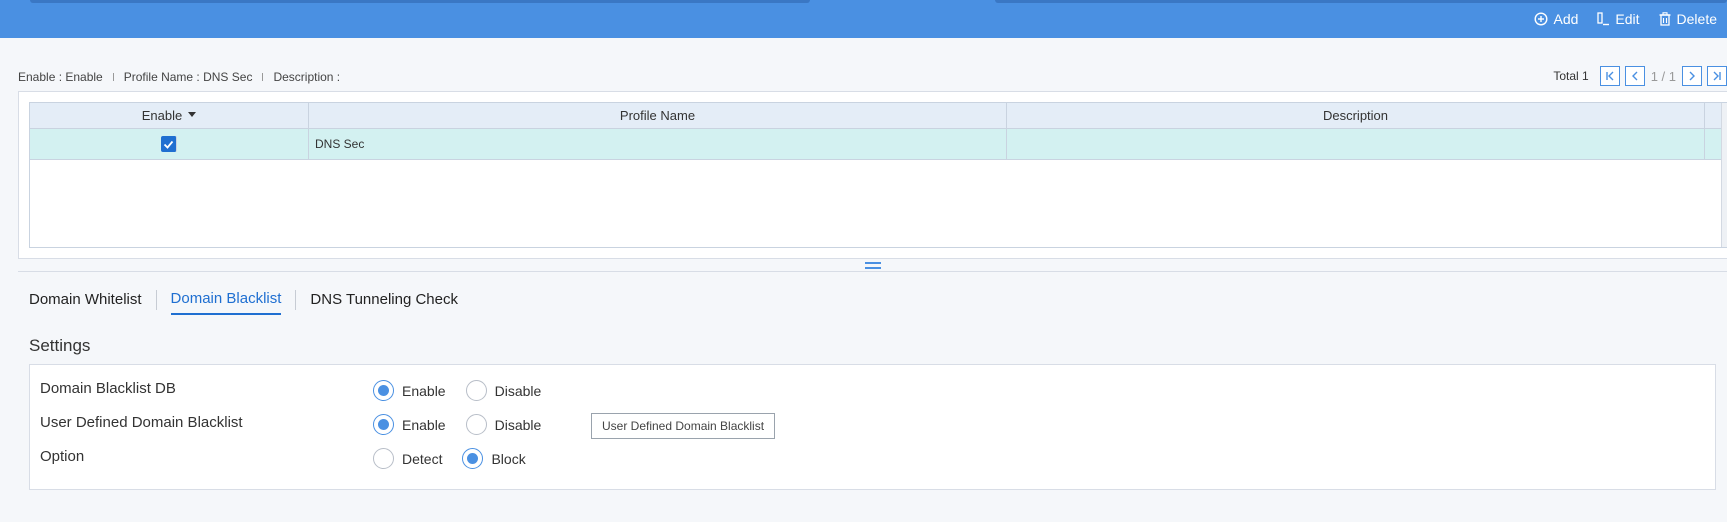 The height and width of the screenshot is (522, 1727). I want to click on profile-name-text: DNS Sec, so click(340, 144).